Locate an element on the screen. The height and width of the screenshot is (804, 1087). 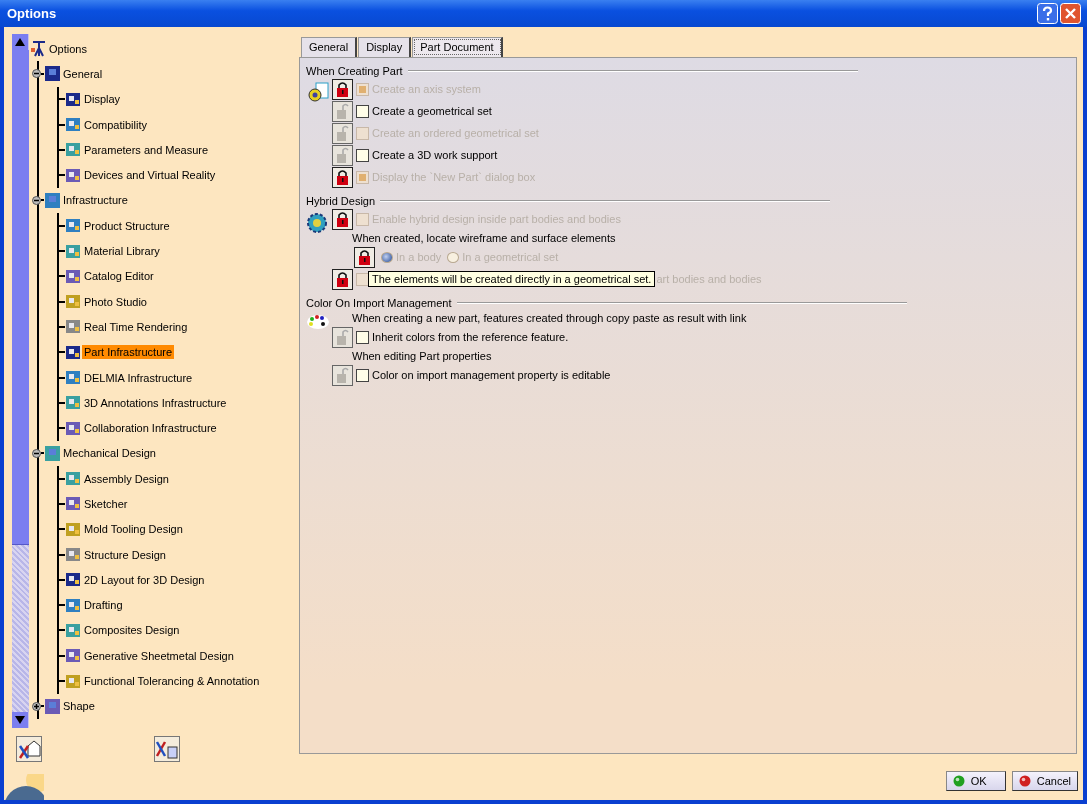
close-button is located at coordinates (1070, 13).